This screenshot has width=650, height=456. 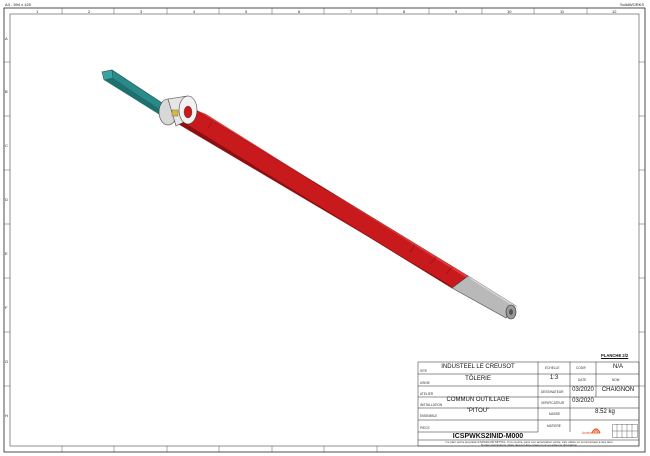 I want to click on verificateur-caption: VERIFICATEUR, so click(x=553, y=403).